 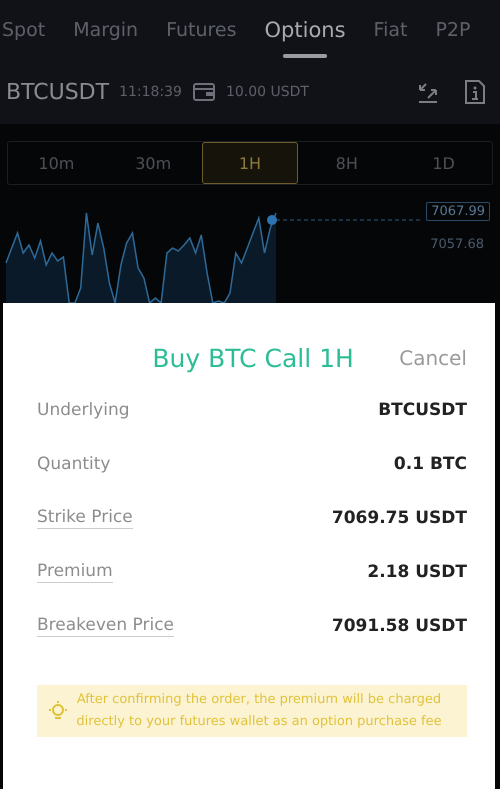 I want to click on interval-tab: 8H, so click(x=347, y=163).